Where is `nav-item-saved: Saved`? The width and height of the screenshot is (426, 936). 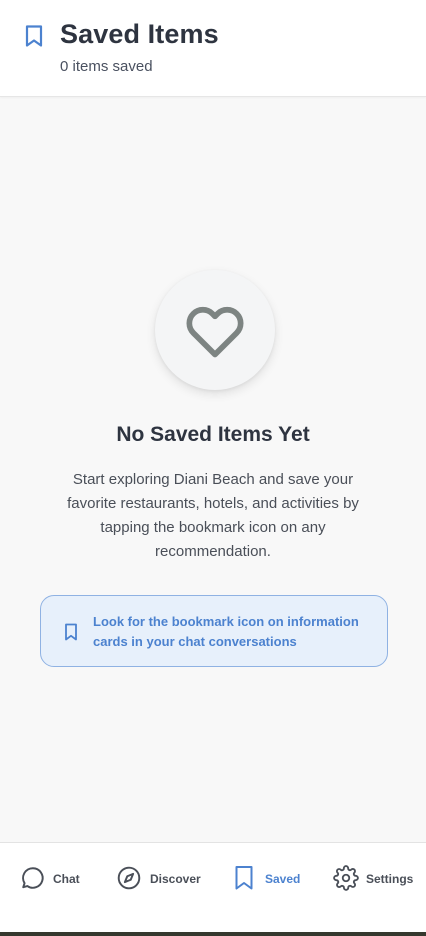 nav-item-saved: Saved is located at coordinates (267, 879).